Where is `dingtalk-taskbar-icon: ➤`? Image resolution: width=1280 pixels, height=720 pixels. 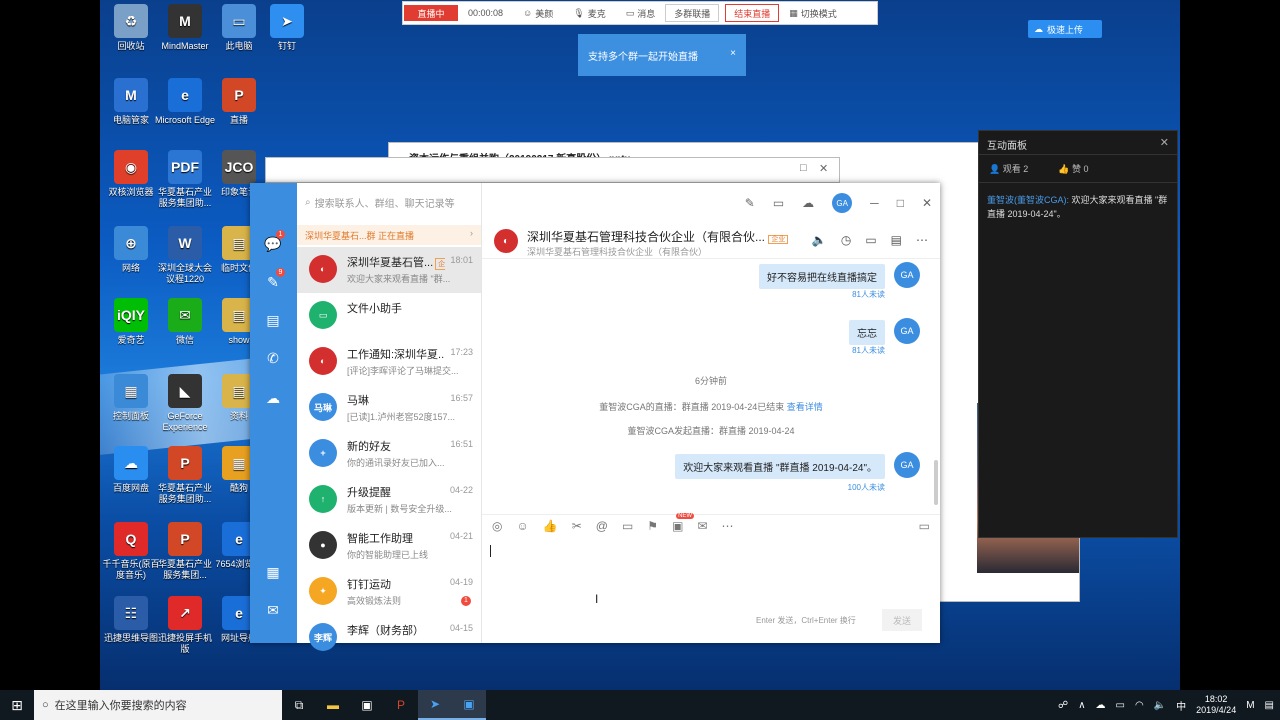
dingtalk-taskbar-icon: ➤ is located at coordinates (435, 705).